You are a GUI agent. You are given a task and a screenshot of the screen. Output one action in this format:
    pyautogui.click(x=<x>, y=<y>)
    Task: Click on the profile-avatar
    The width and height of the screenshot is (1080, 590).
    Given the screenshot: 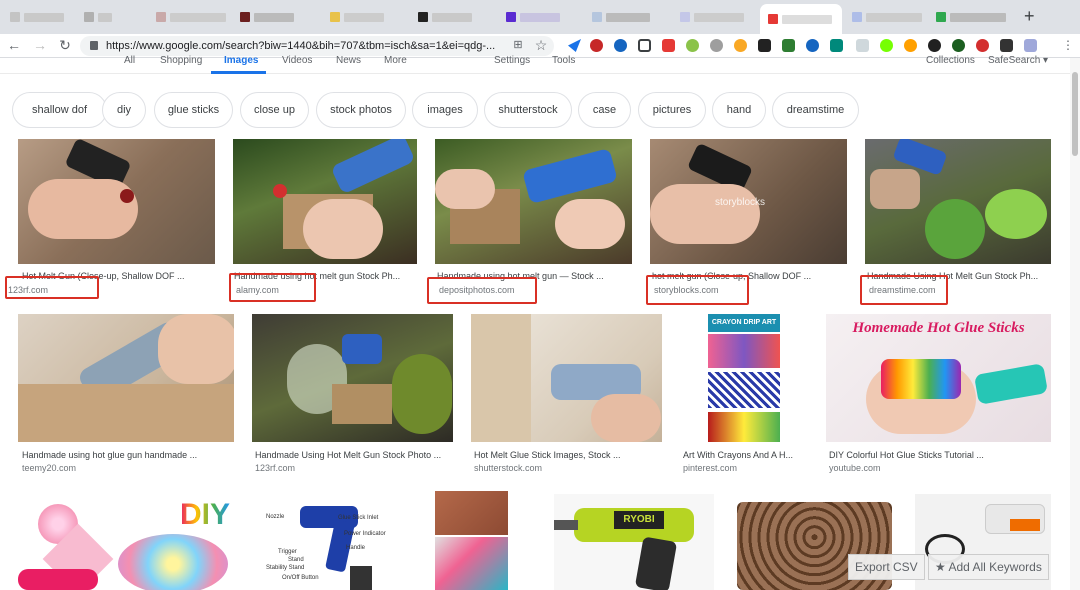 What is the action you would take?
    pyautogui.click(x=1030, y=45)
    